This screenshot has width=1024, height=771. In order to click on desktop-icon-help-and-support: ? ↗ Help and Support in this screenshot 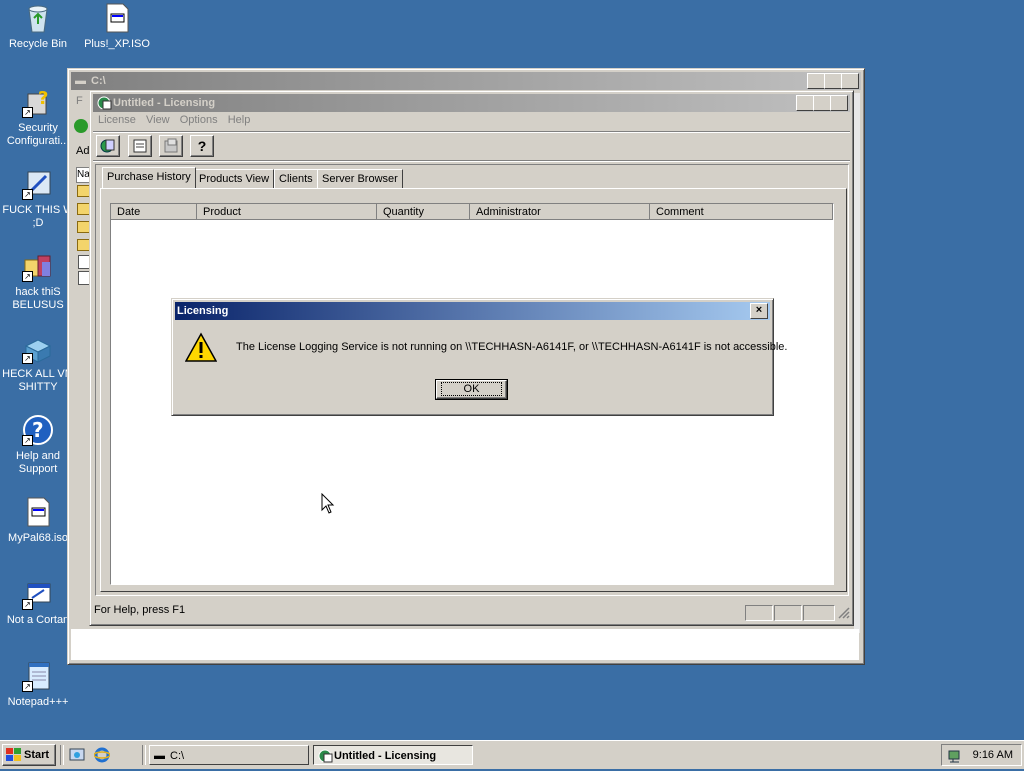, I will do `click(38, 445)`.